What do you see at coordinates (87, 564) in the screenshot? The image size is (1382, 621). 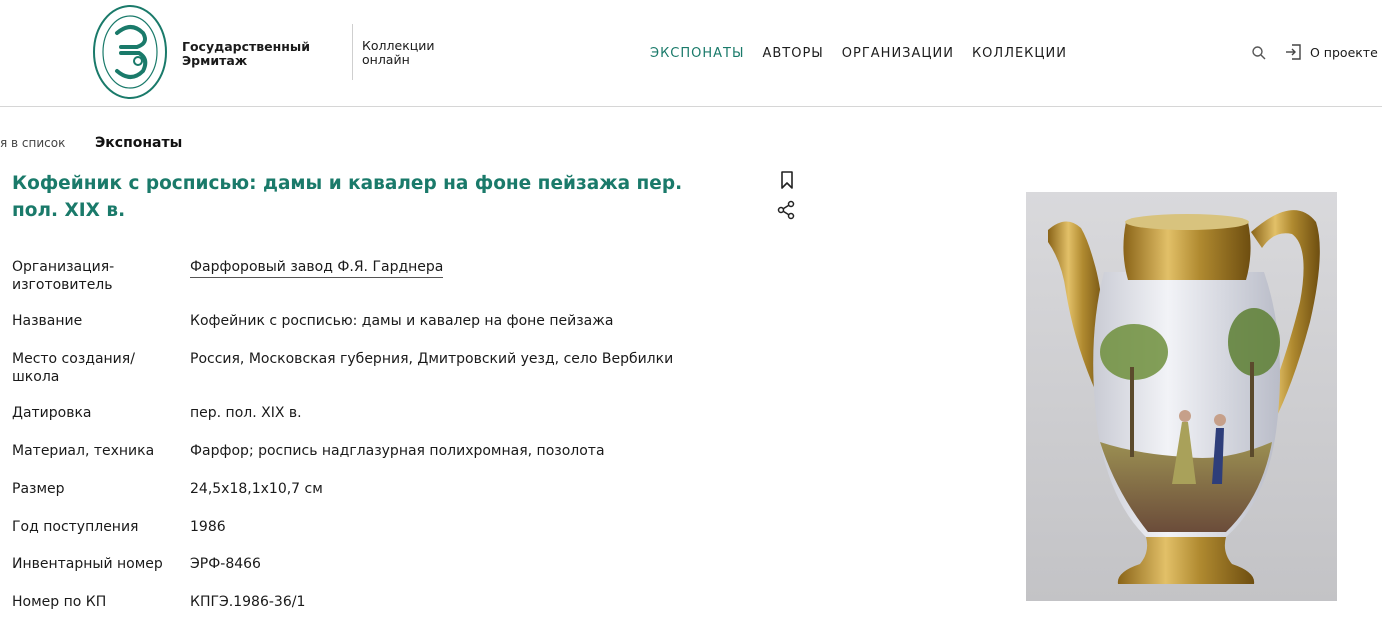 I see `property-key: Инвентарный номер` at bounding box center [87, 564].